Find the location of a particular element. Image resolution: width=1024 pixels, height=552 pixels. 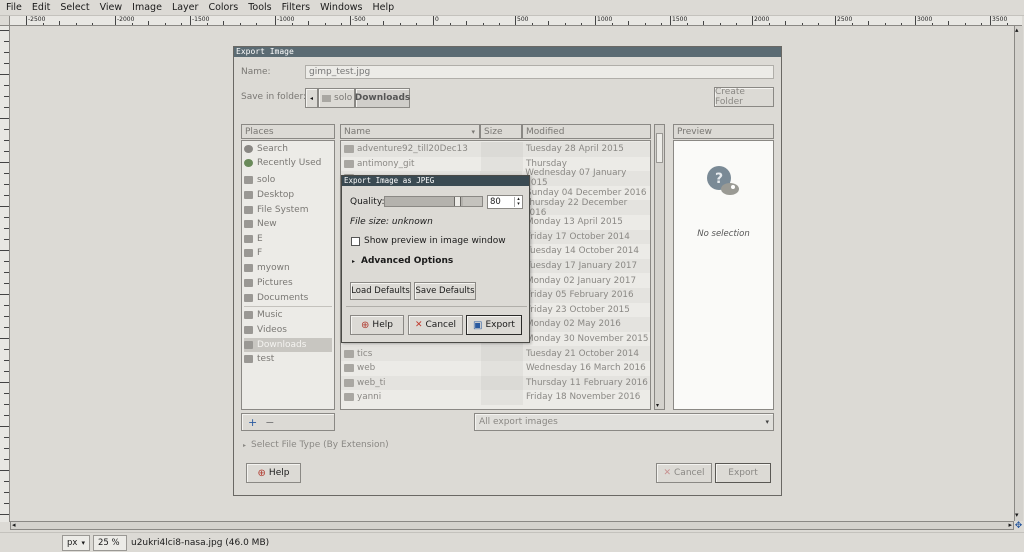

export-help-button: ⊕ Help is located at coordinates (273, 473).